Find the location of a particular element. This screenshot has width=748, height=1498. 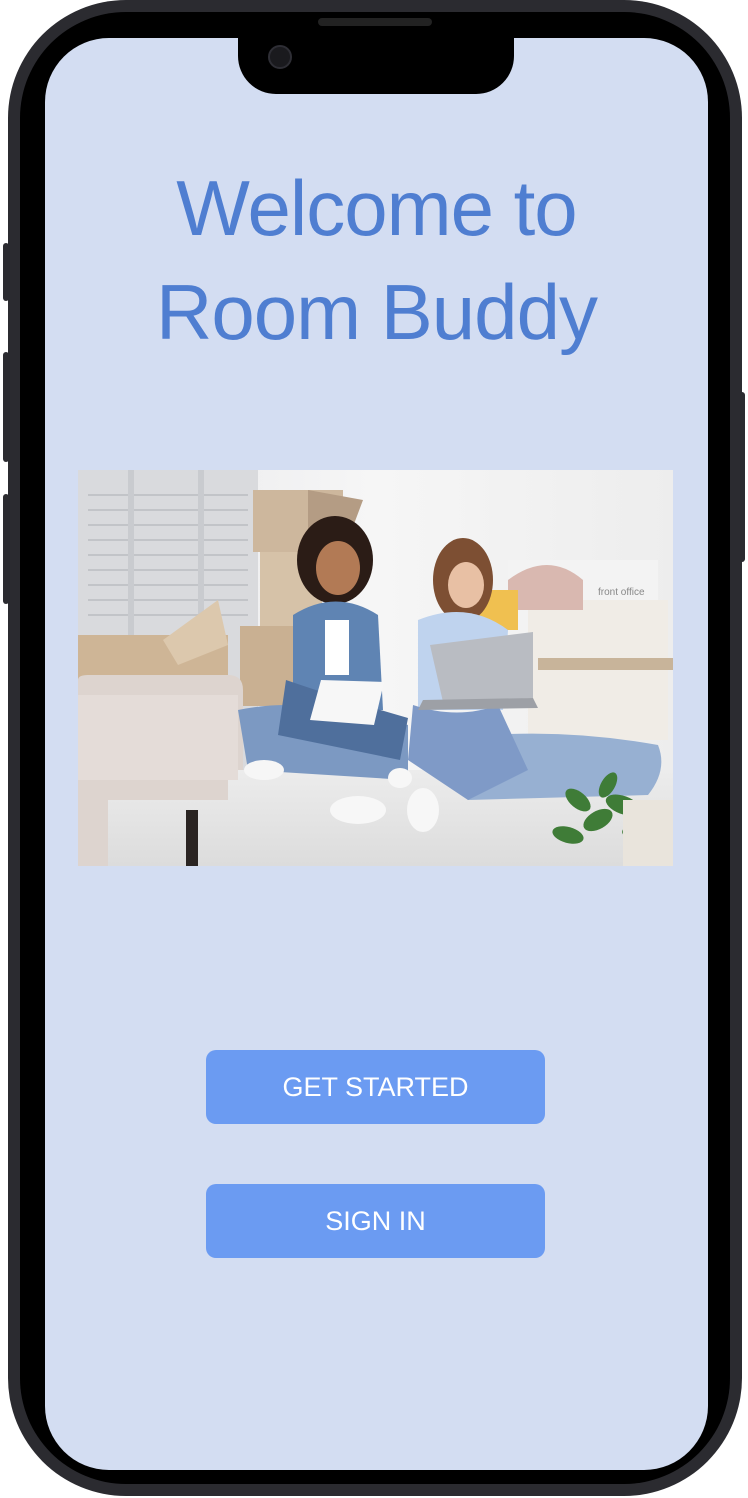

svg-text: front office is located at coordinates (621, 592).